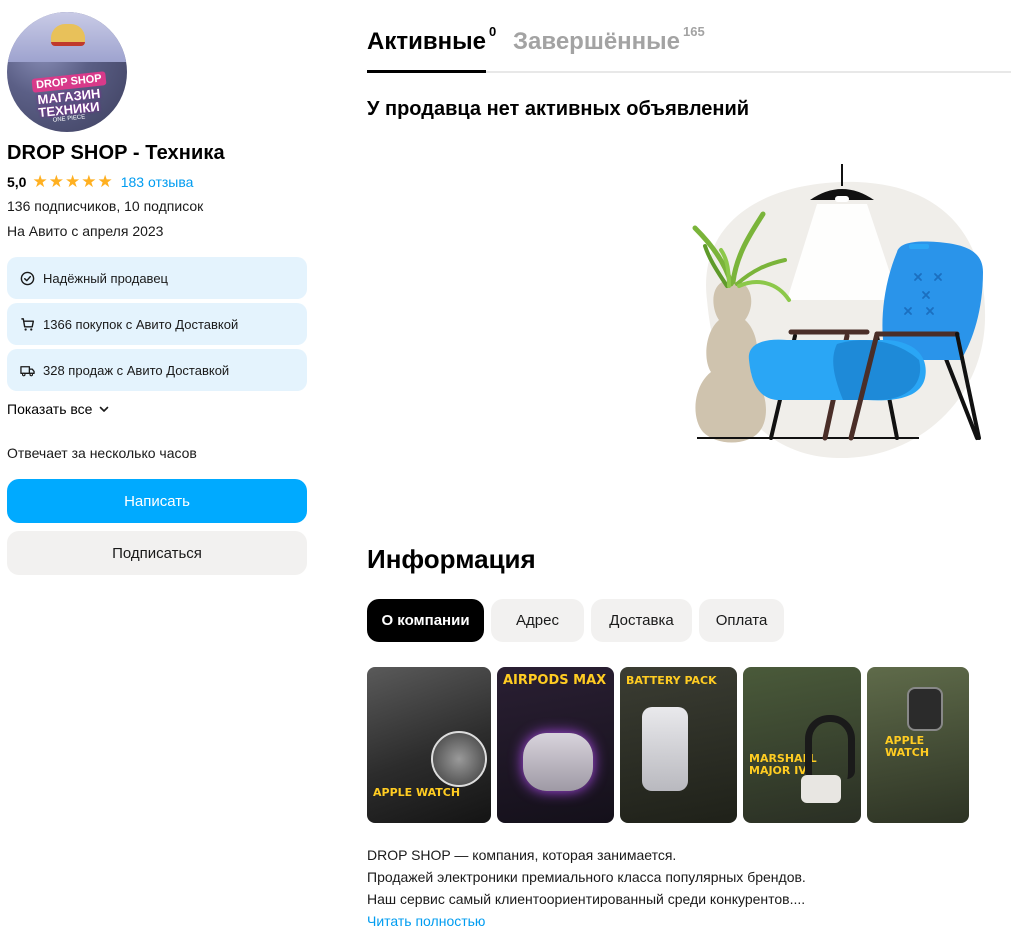  I want to click on check-circle-icon, so click(27, 278).